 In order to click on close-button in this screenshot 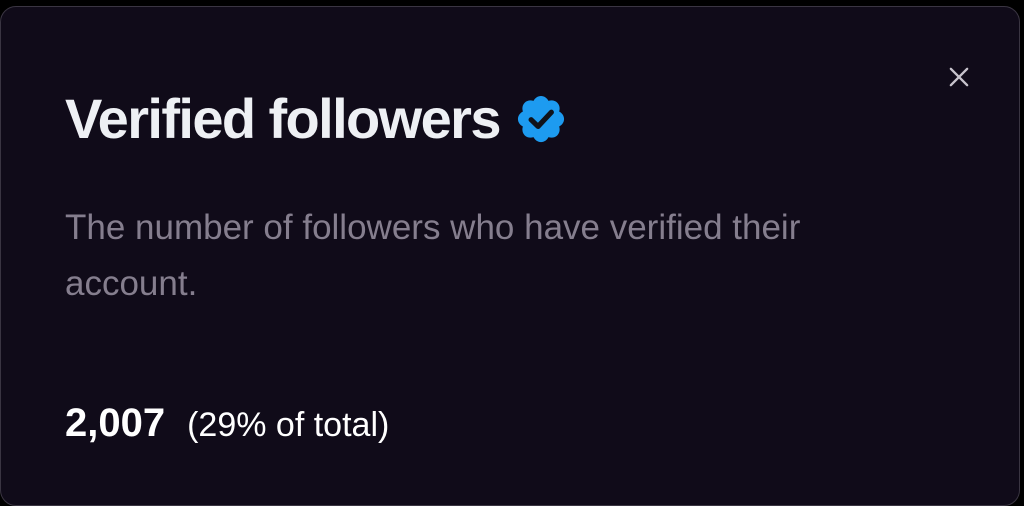, I will do `click(959, 77)`.